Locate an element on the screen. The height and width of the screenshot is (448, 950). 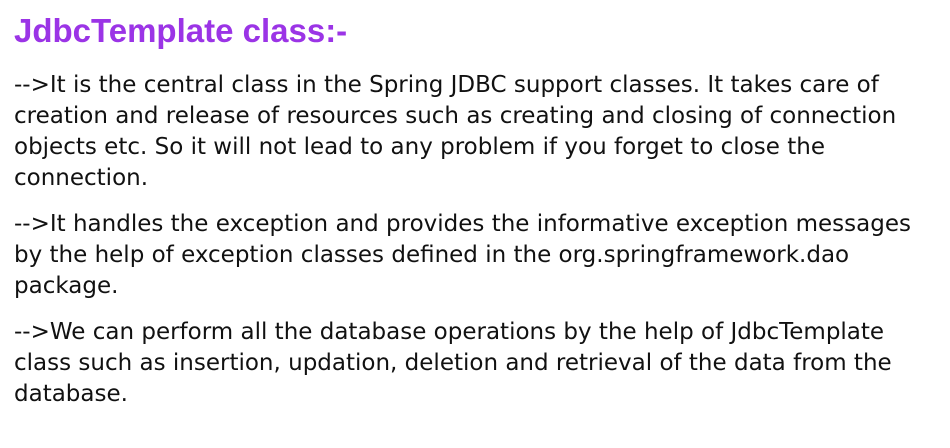
slide-title: JdbcTemplate class:- is located at coordinates (181, 30).